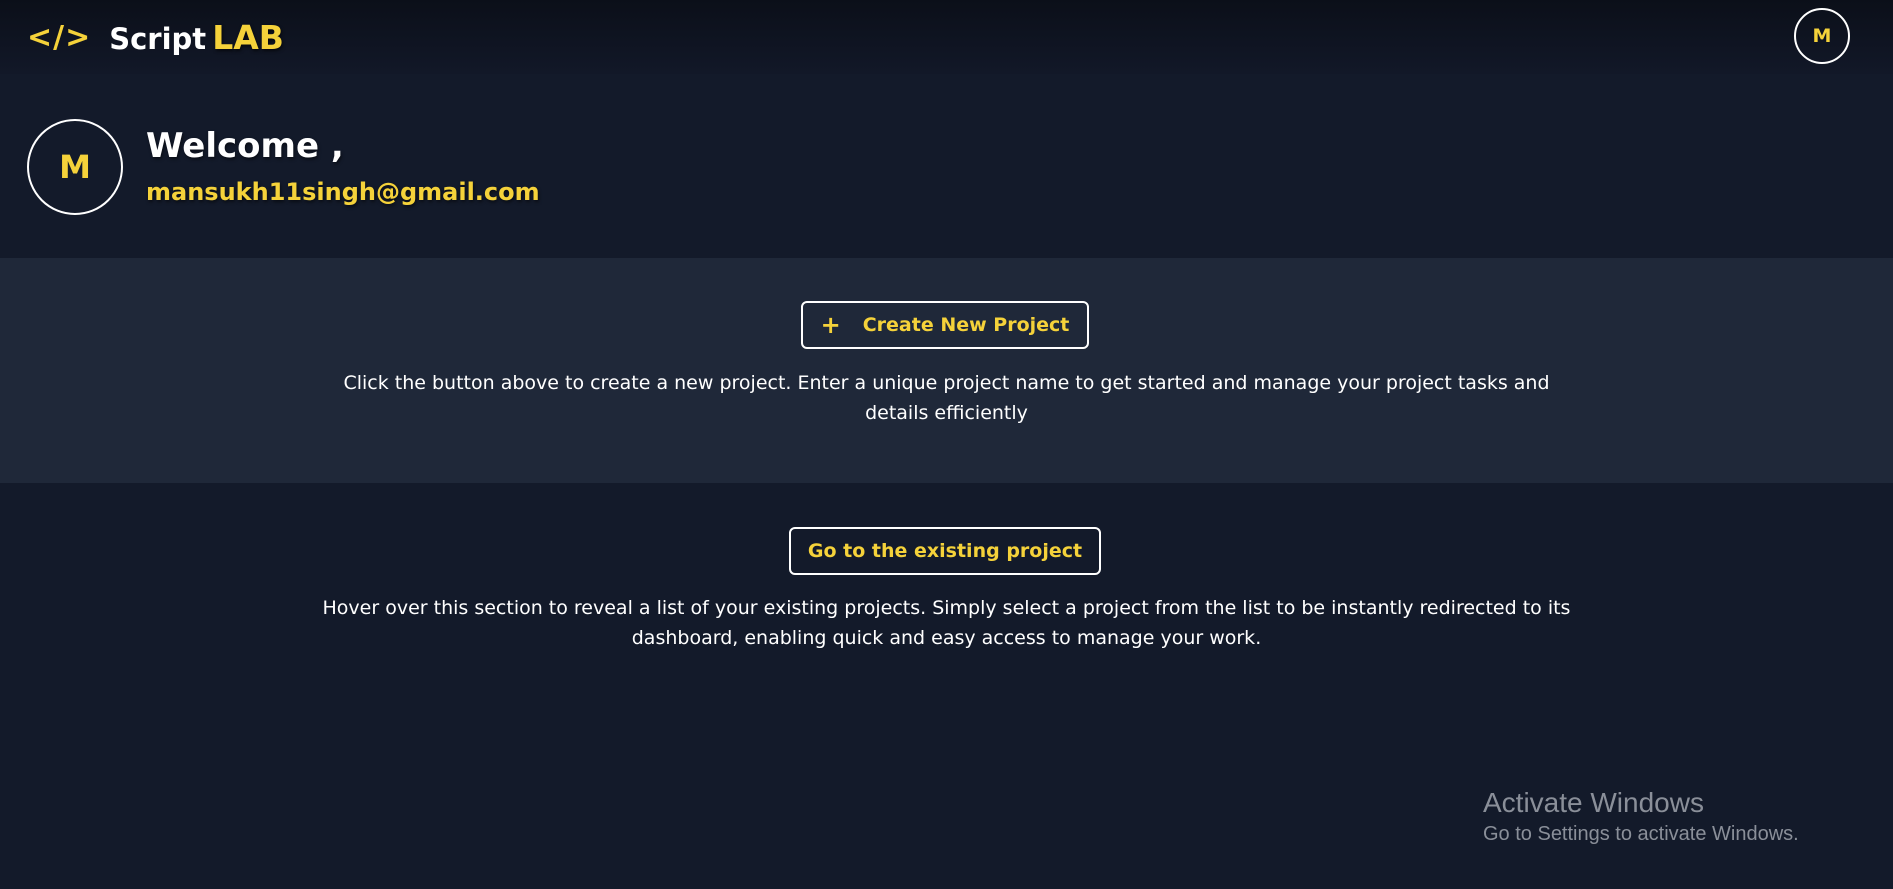 This screenshot has width=1893, height=889. Describe the element at coordinates (1822, 36) in the screenshot. I see `user-avatar-button: M` at that location.